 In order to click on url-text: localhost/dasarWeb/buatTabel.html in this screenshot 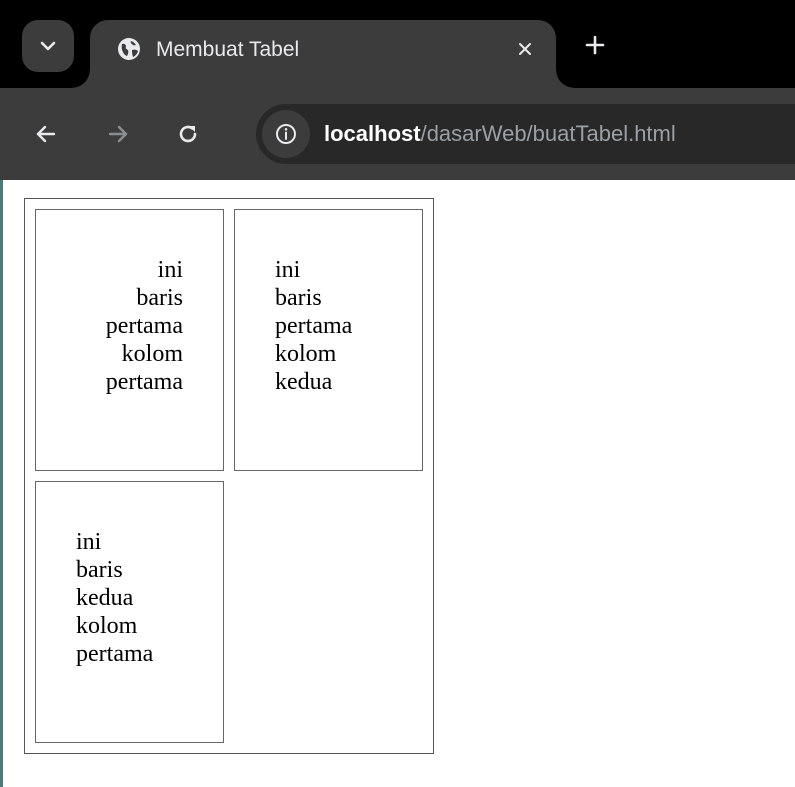, I will do `click(500, 134)`.